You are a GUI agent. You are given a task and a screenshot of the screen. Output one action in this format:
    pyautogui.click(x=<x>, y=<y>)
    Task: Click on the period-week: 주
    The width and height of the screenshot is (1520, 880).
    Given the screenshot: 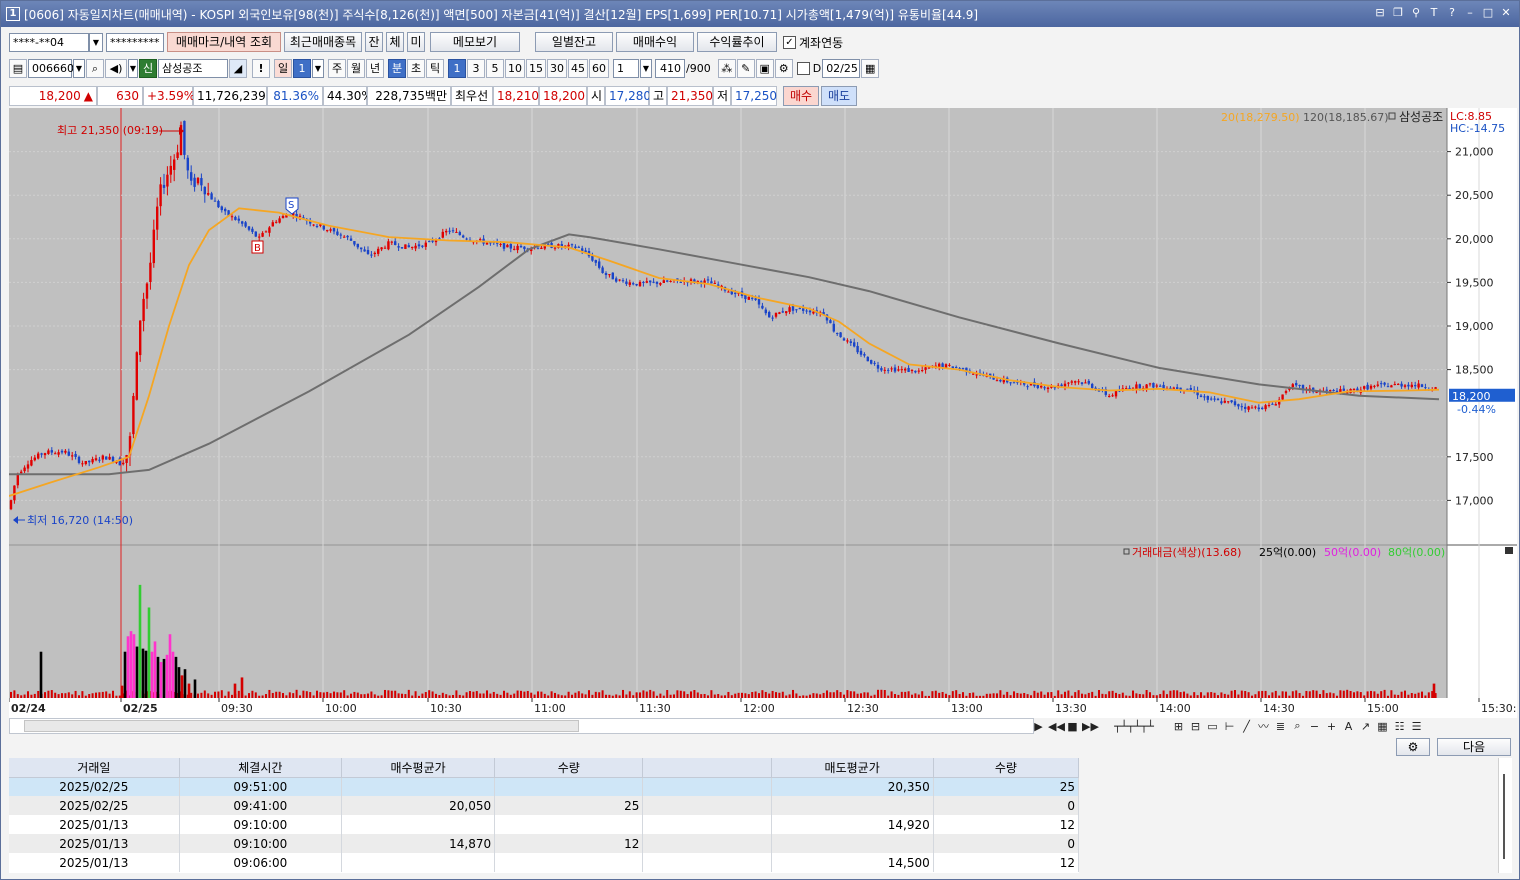 What is the action you would take?
    pyautogui.click(x=337, y=68)
    